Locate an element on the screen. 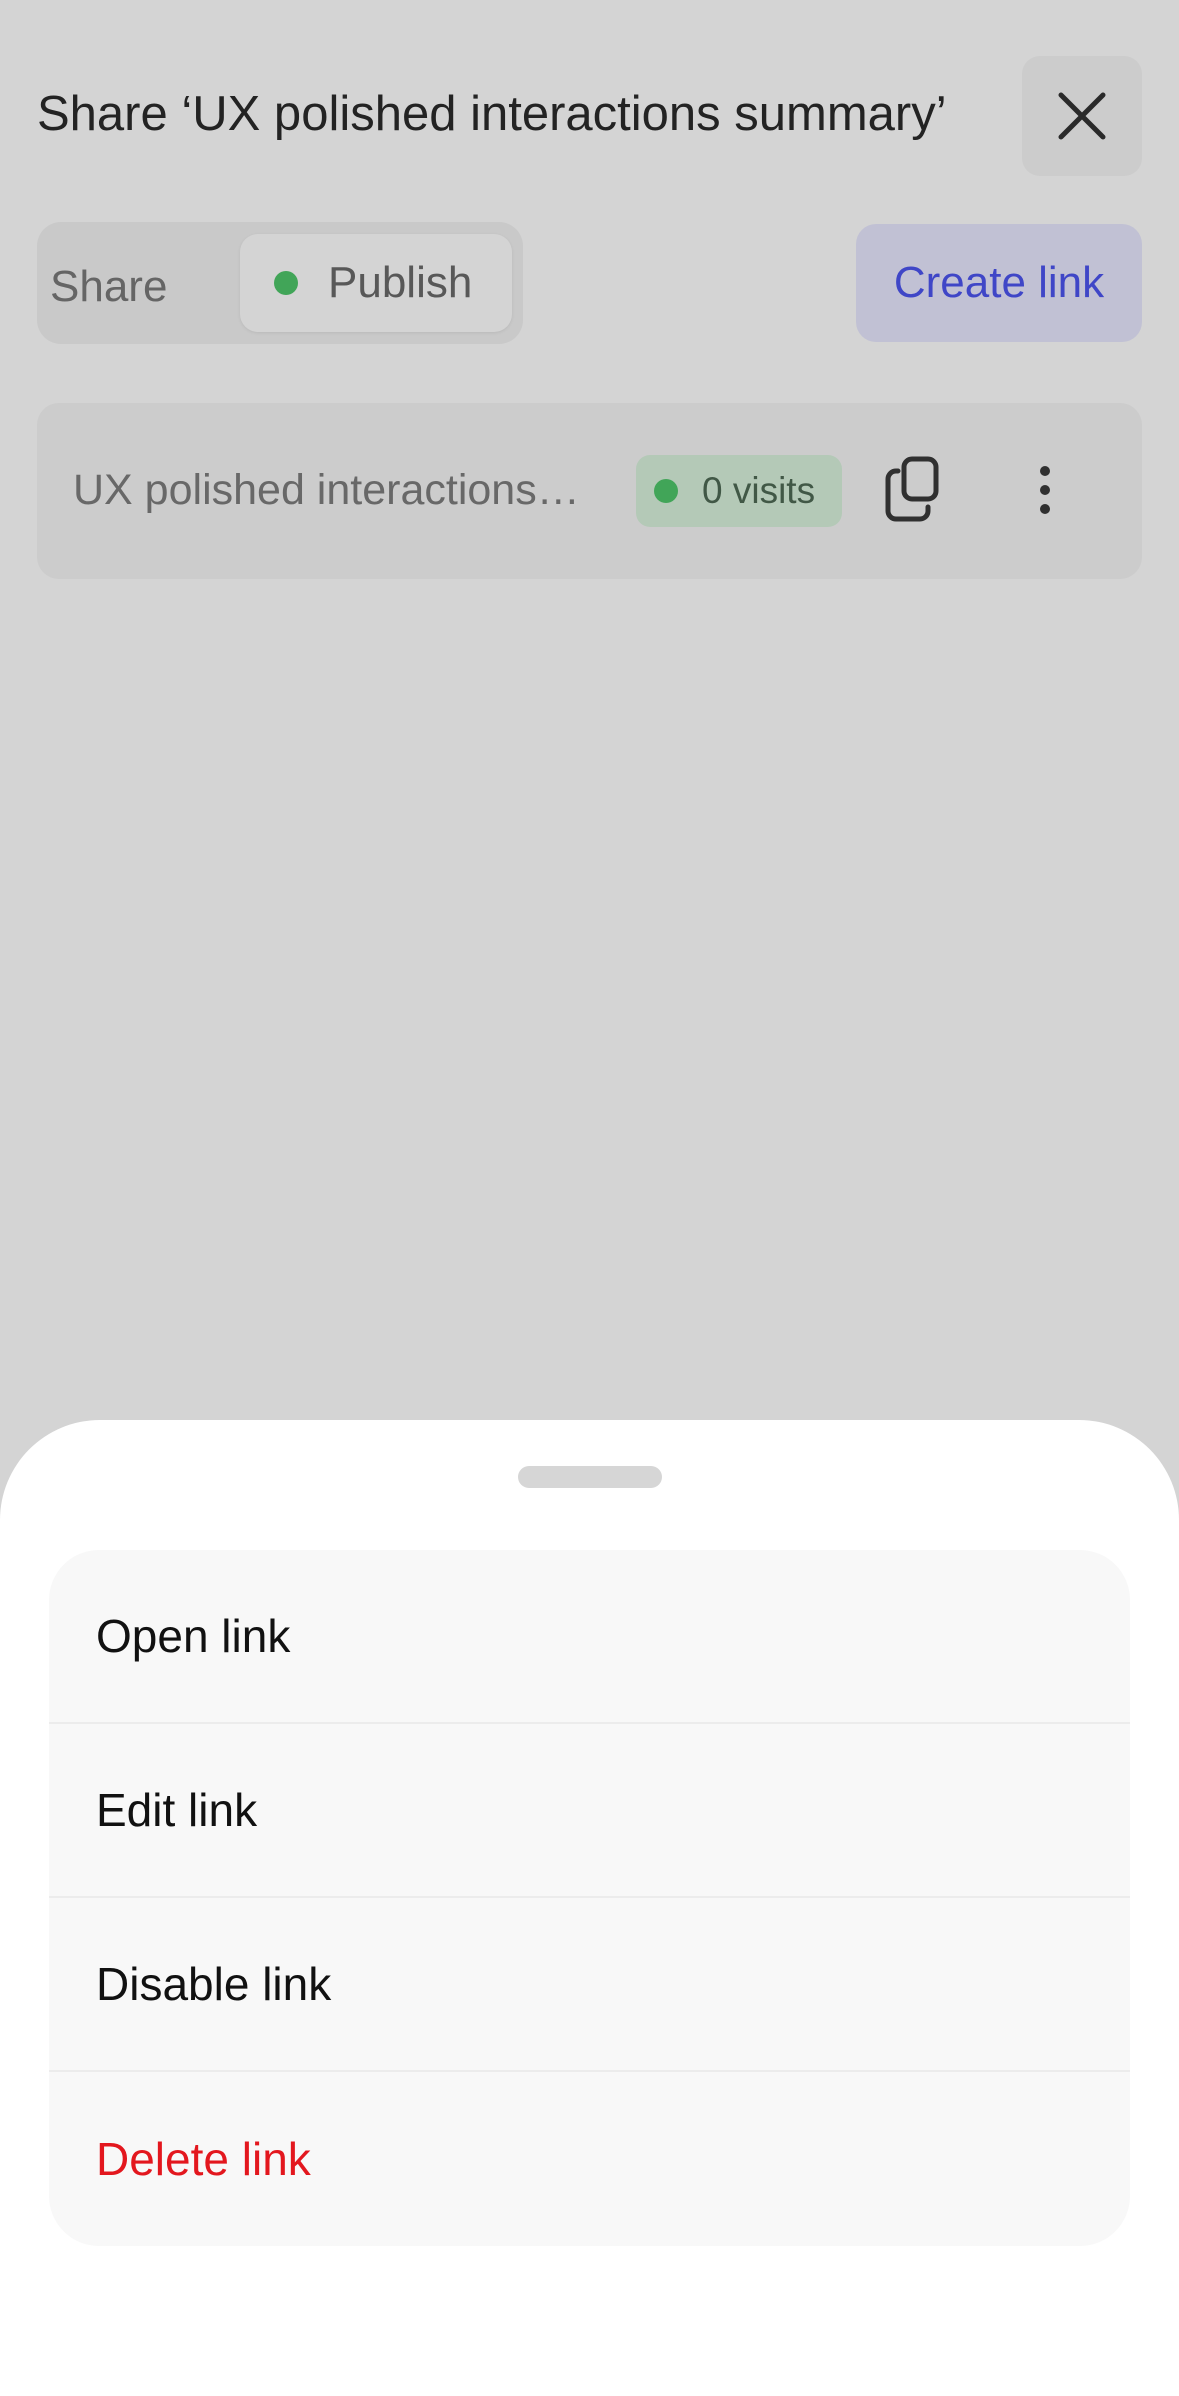  open-link-item: Open link is located at coordinates (589, 1637).